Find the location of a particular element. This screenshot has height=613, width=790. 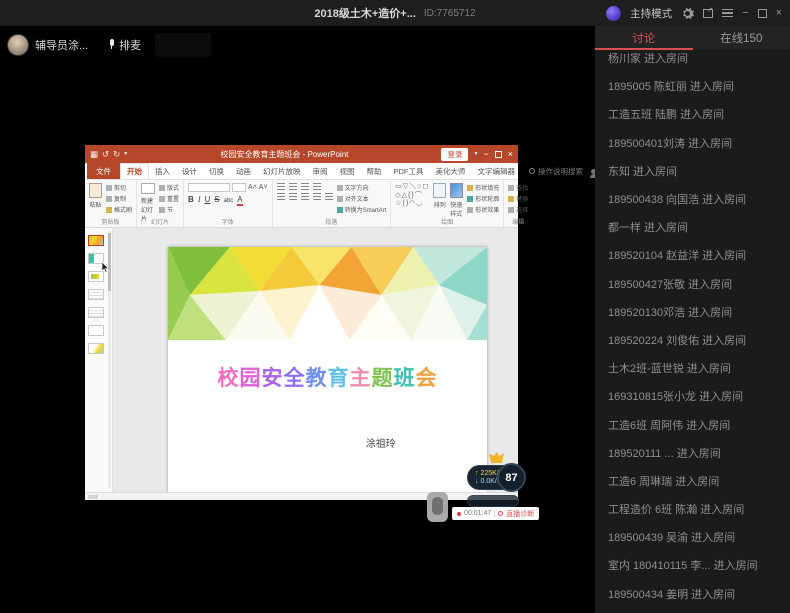

chat-message: 189520130邓浩 进入房间 is located at coordinates (670, 312).